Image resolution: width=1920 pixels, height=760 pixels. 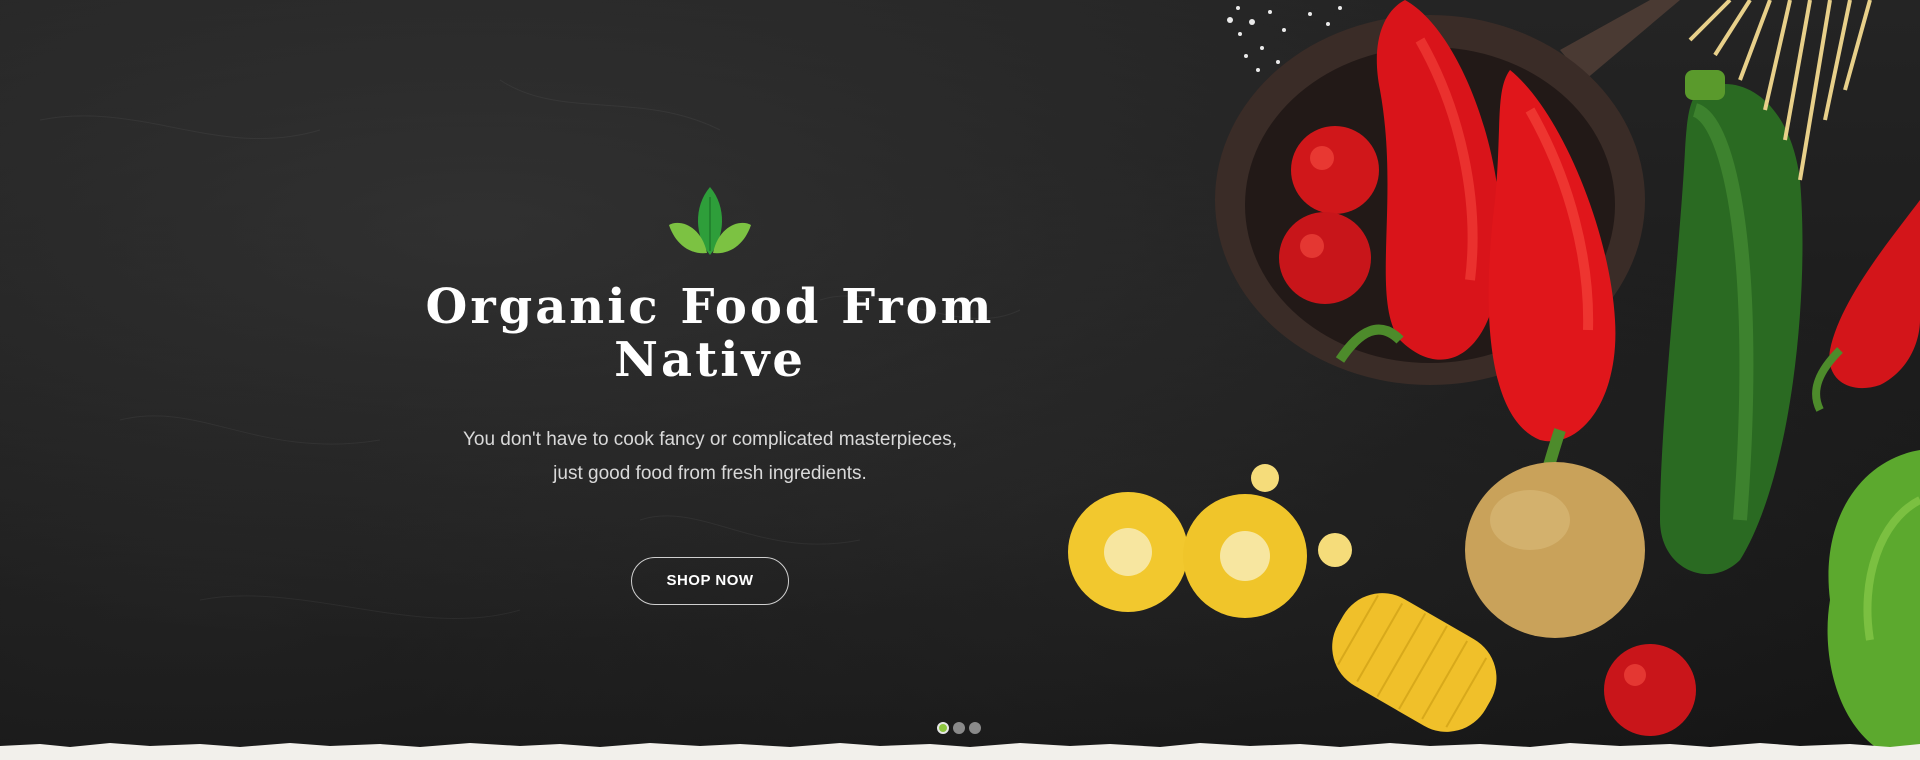 What do you see at coordinates (710, 221) in the screenshot?
I see `leaf-icon` at bounding box center [710, 221].